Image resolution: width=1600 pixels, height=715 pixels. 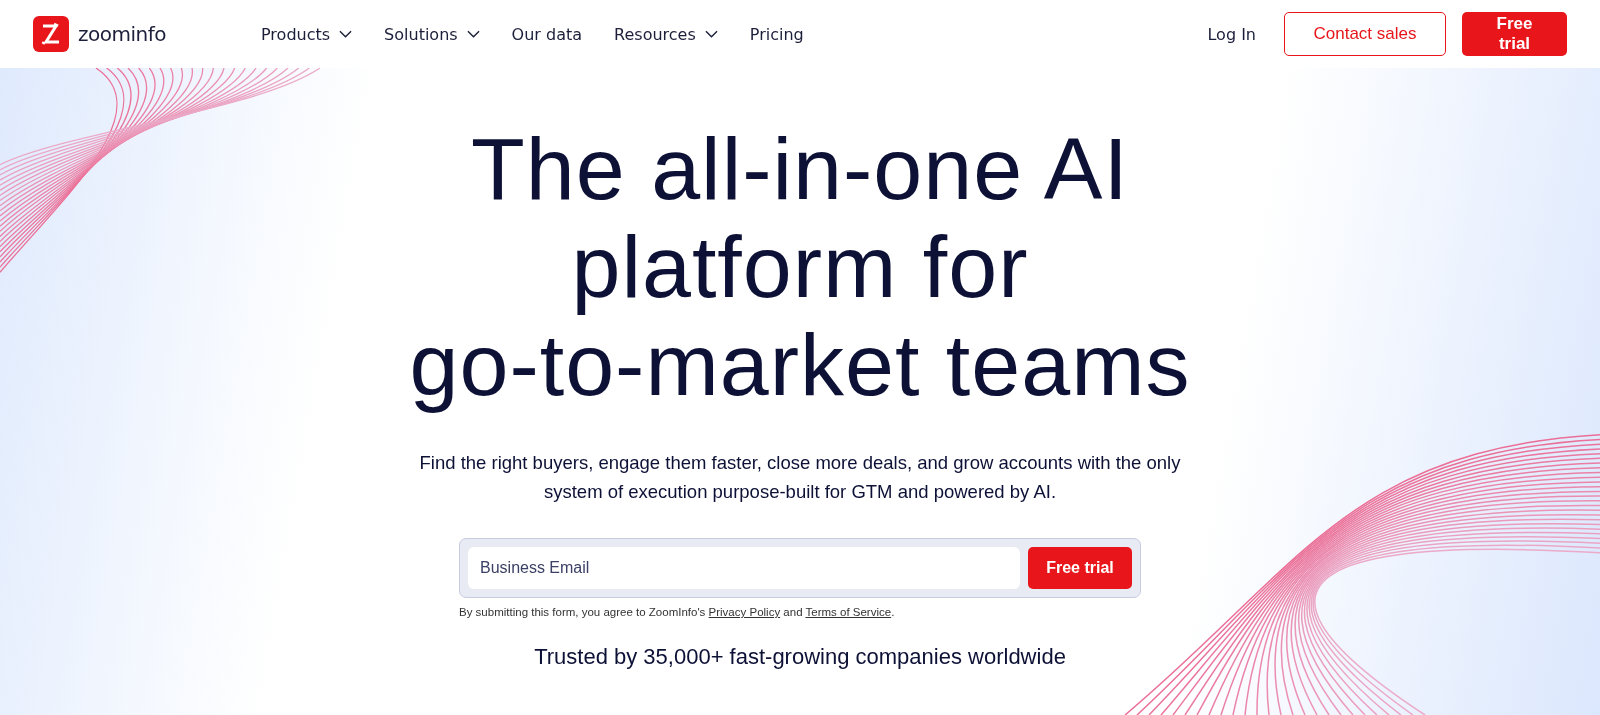 What do you see at coordinates (800, 657) in the screenshot?
I see `trusted-text: Trusted by 35,000+ fast-growing companies worldwide` at bounding box center [800, 657].